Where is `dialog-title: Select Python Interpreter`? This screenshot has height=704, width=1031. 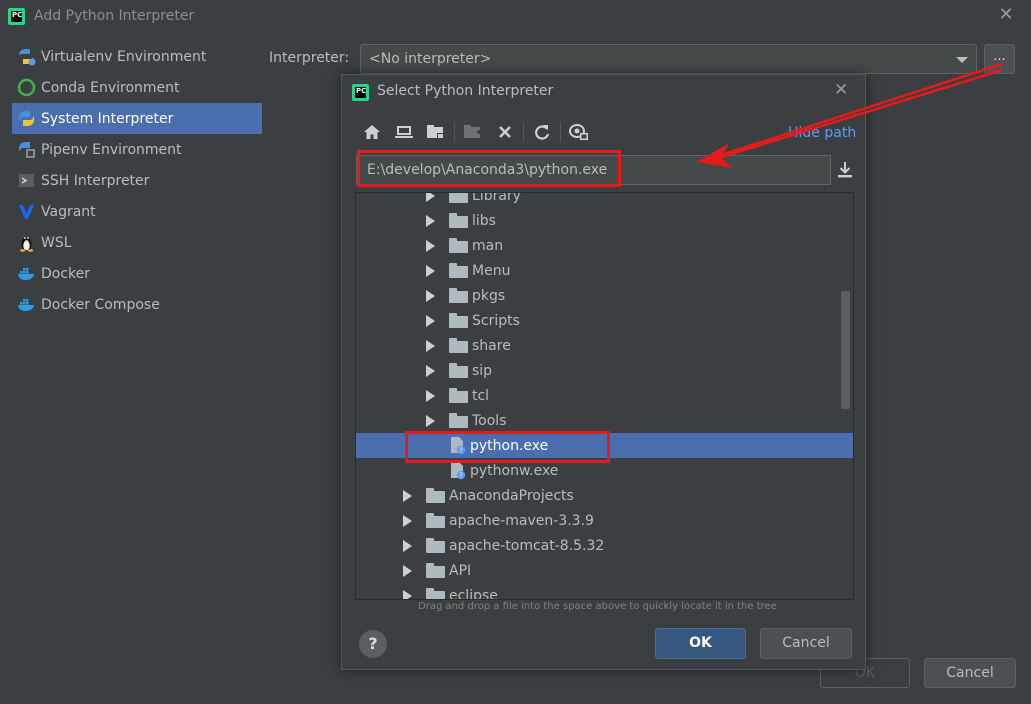 dialog-title: Select Python Interpreter is located at coordinates (465, 91).